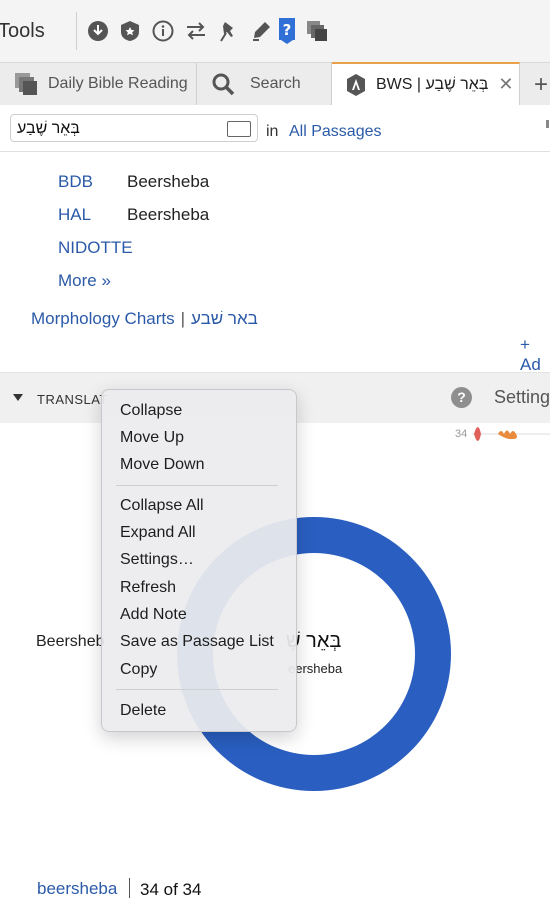 The height and width of the screenshot is (905, 550). I want to click on menu-item-save-as-passage-list: Save as Passage List, so click(197, 642).